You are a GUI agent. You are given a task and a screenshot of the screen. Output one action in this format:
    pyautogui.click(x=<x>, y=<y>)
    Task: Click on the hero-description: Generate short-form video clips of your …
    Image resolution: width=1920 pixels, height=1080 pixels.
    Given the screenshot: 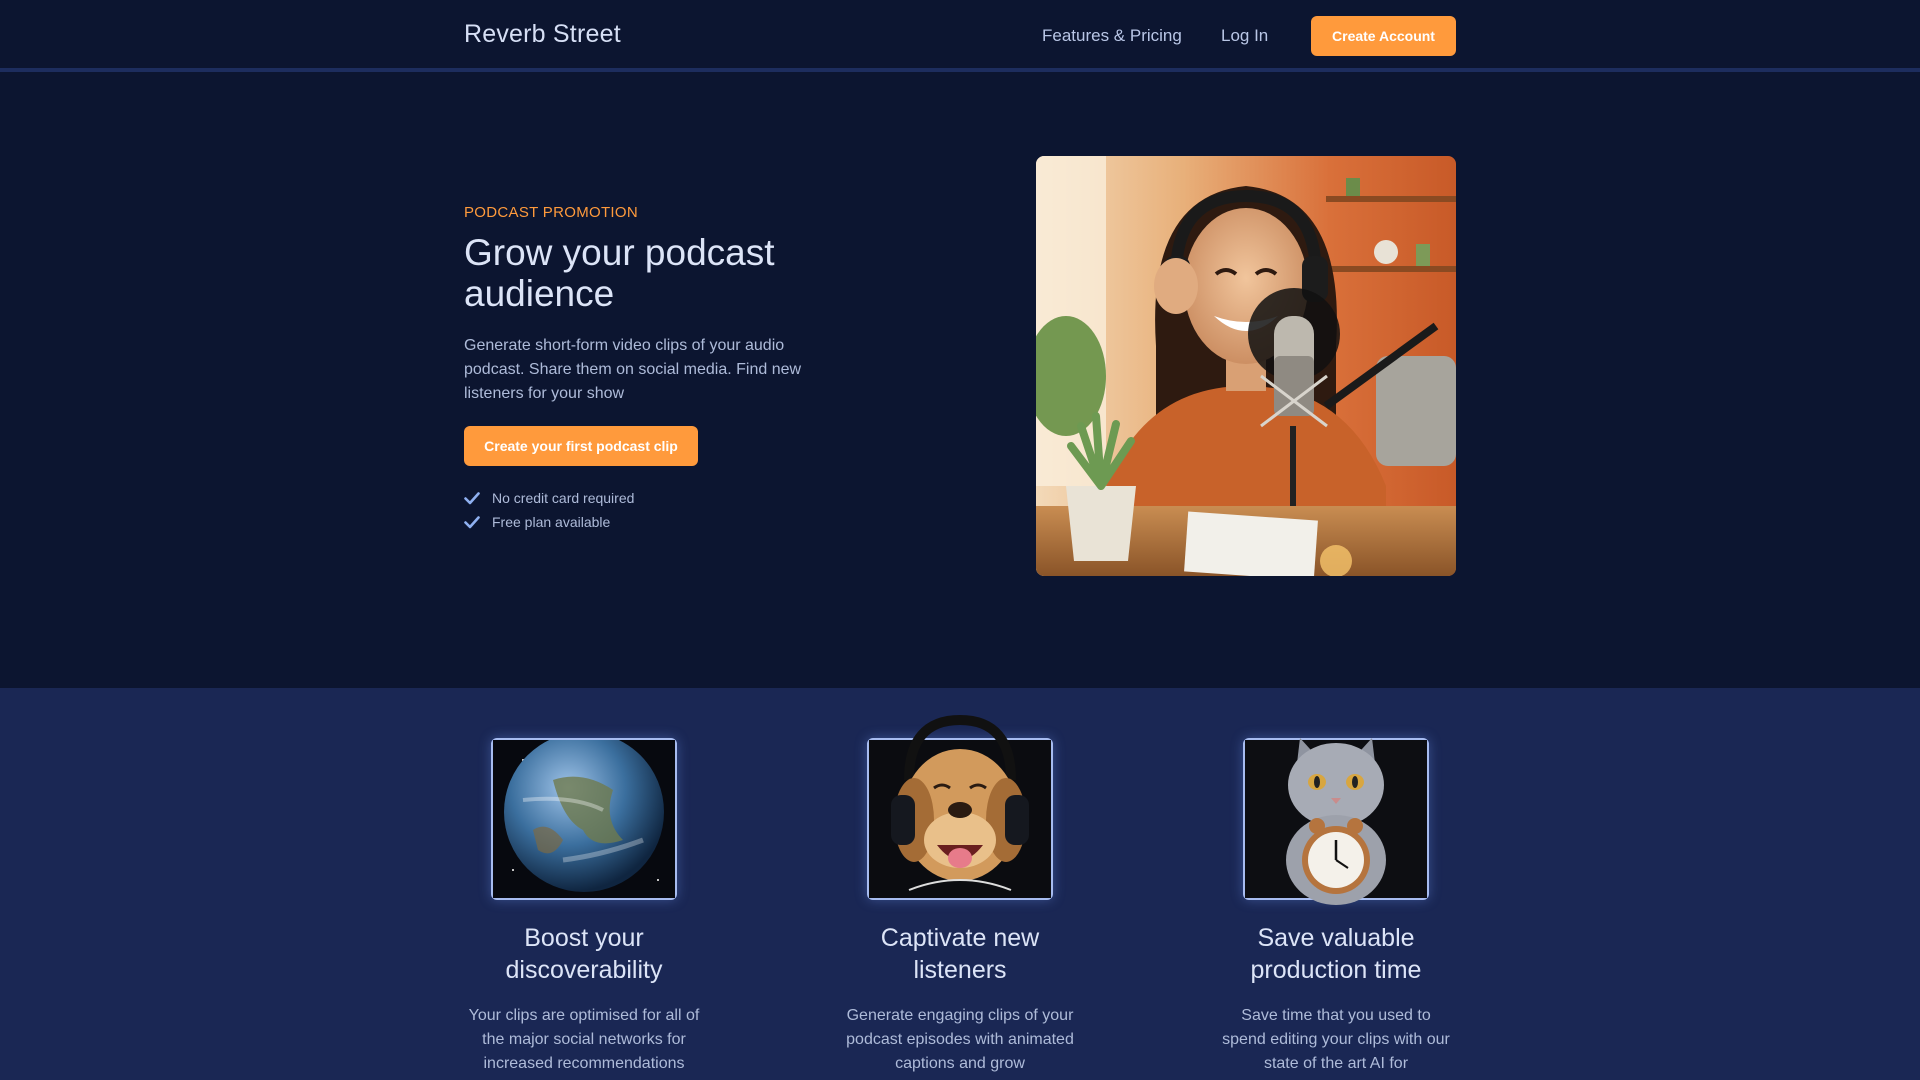 What is the action you would take?
    pyautogui.click(x=633, y=369)
    